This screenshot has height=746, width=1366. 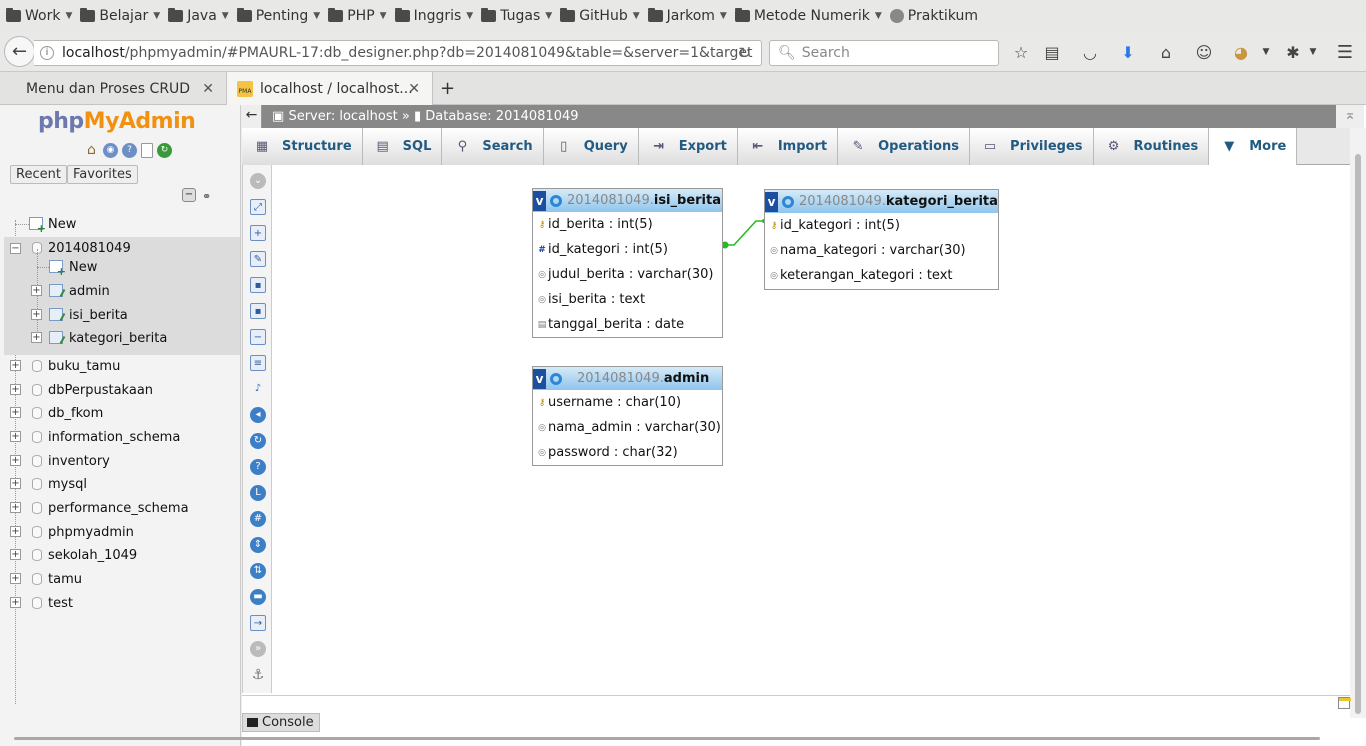 I want to click on bookmark-star-icon: ☆, so click(x=1021, y=52).